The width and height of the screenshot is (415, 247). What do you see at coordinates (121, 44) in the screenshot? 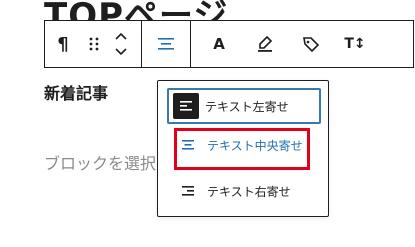
I see `block-movers` at bounding box center [121, 44].